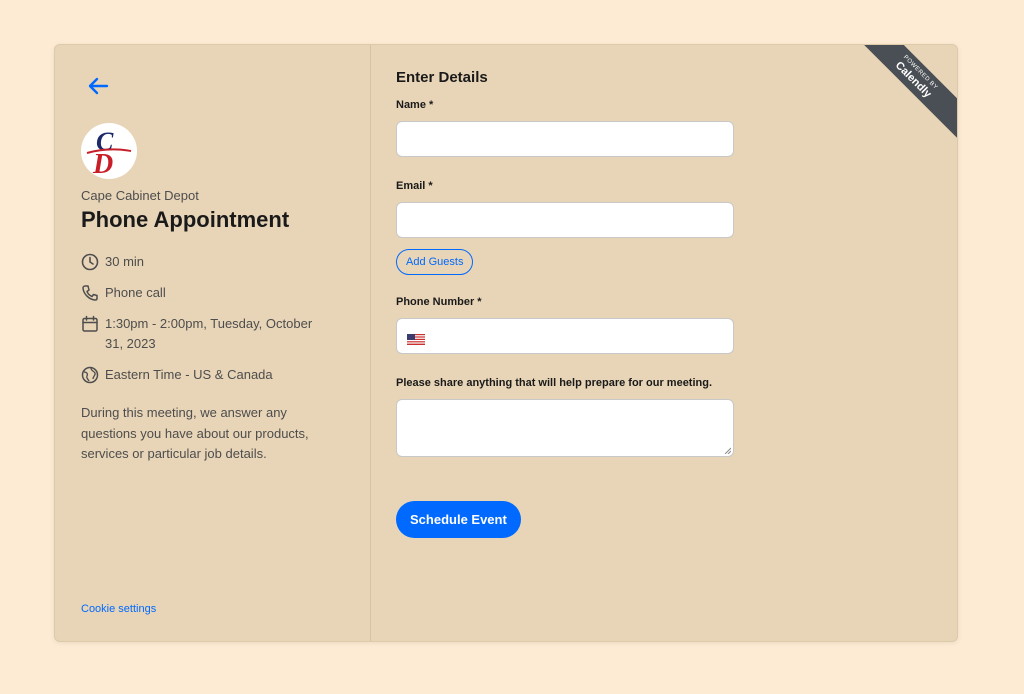 This screenshot has width=1024, height=694. What do you see at coordinates (439, 302) in the screenshot?
I see `phone-label: Phone Number *` at bounding box center [439, 302].